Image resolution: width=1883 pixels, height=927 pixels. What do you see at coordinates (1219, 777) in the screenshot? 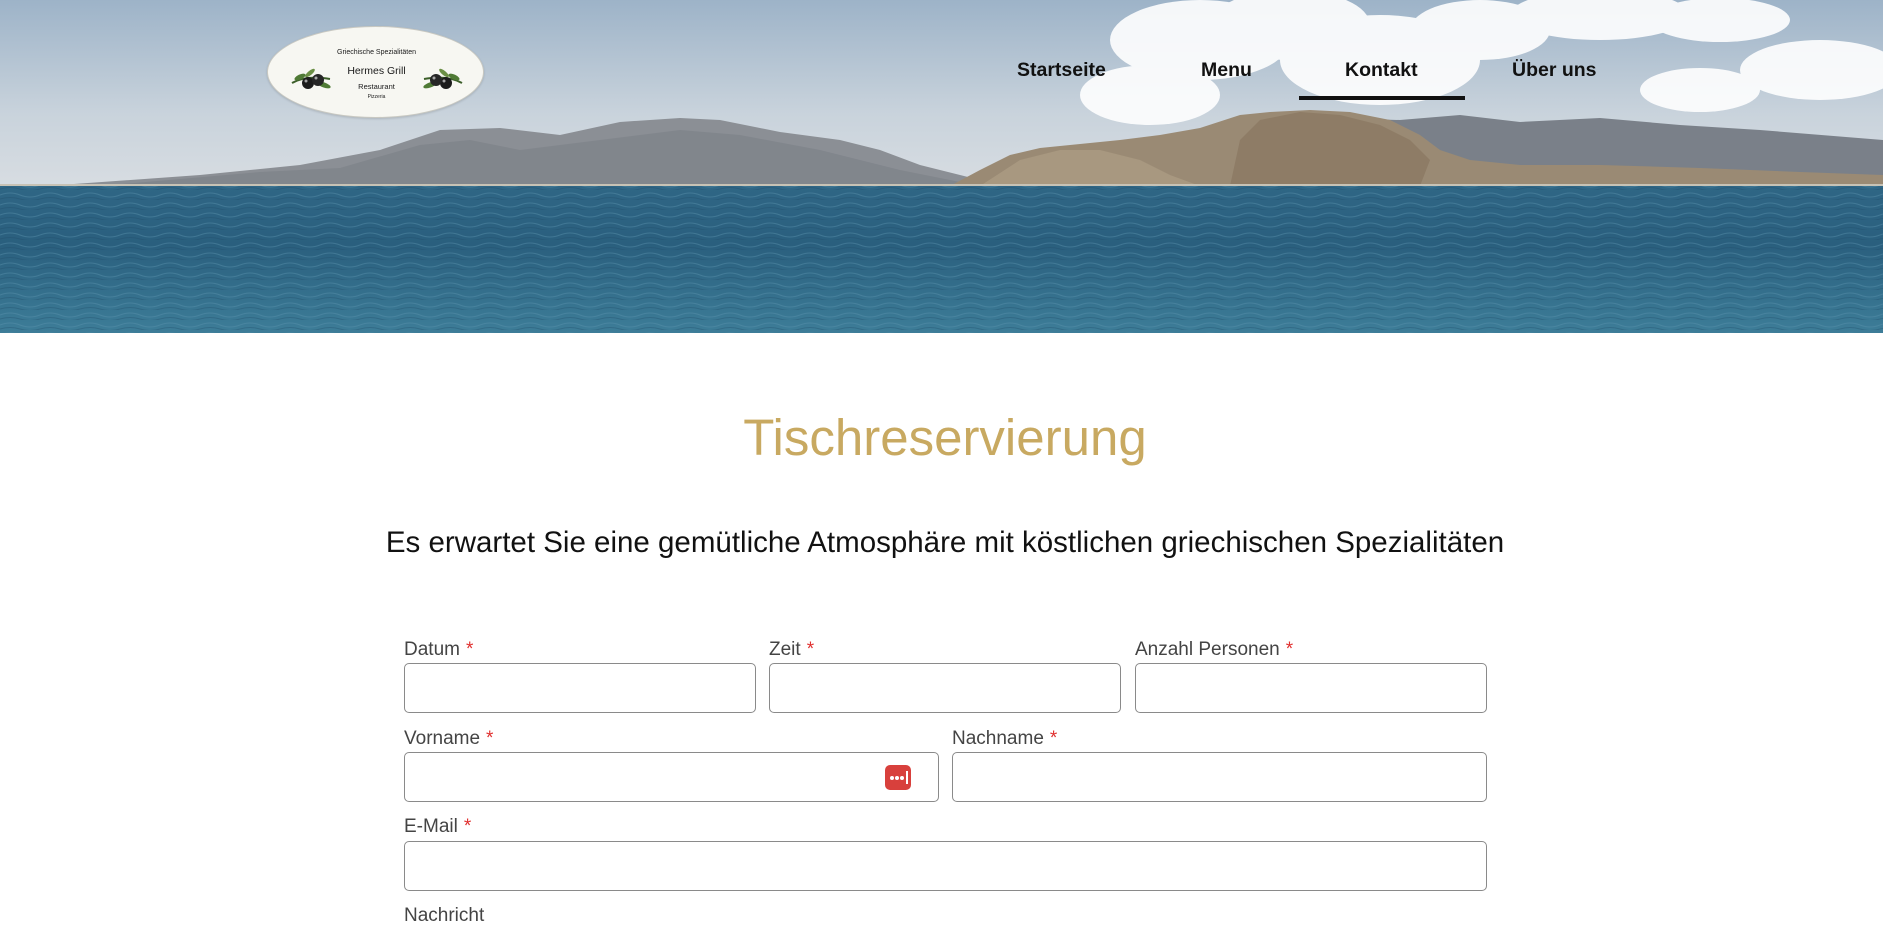
I see `last-name-input` at bounding box center [1219, 777].